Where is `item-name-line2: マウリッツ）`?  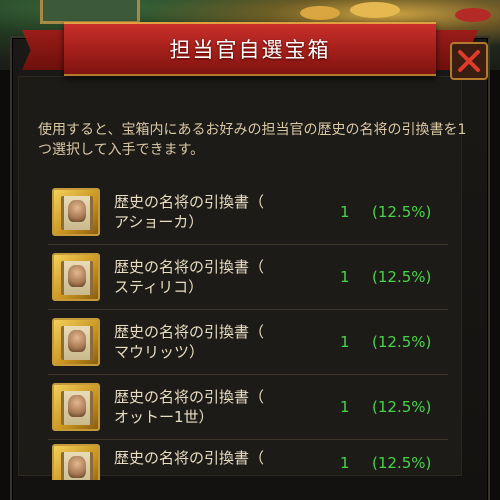 item-name-line2: マウリッツ） is located at coordinates (159, 352).